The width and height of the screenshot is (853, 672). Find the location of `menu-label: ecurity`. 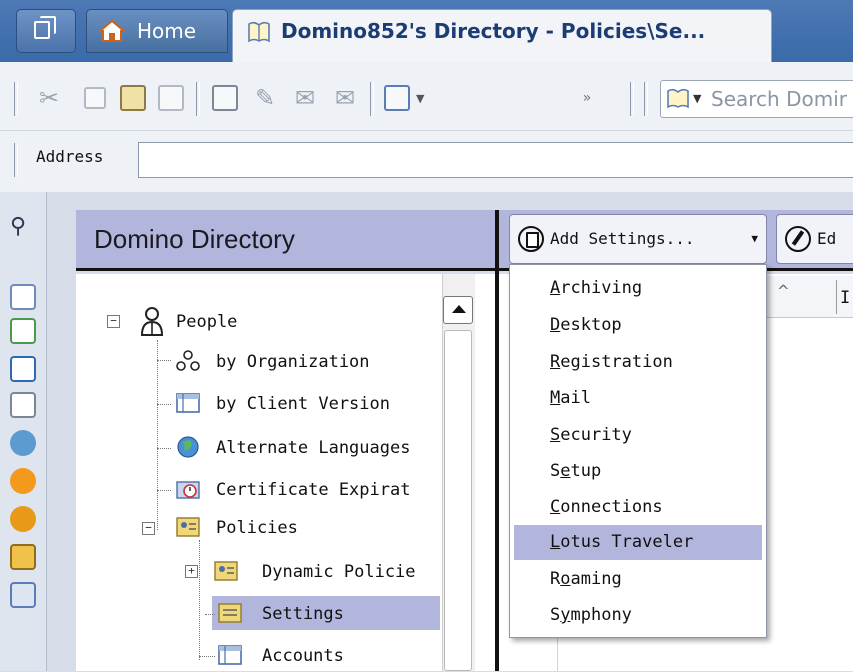

menu-label: ecurity is located at coordinates (596, 435).